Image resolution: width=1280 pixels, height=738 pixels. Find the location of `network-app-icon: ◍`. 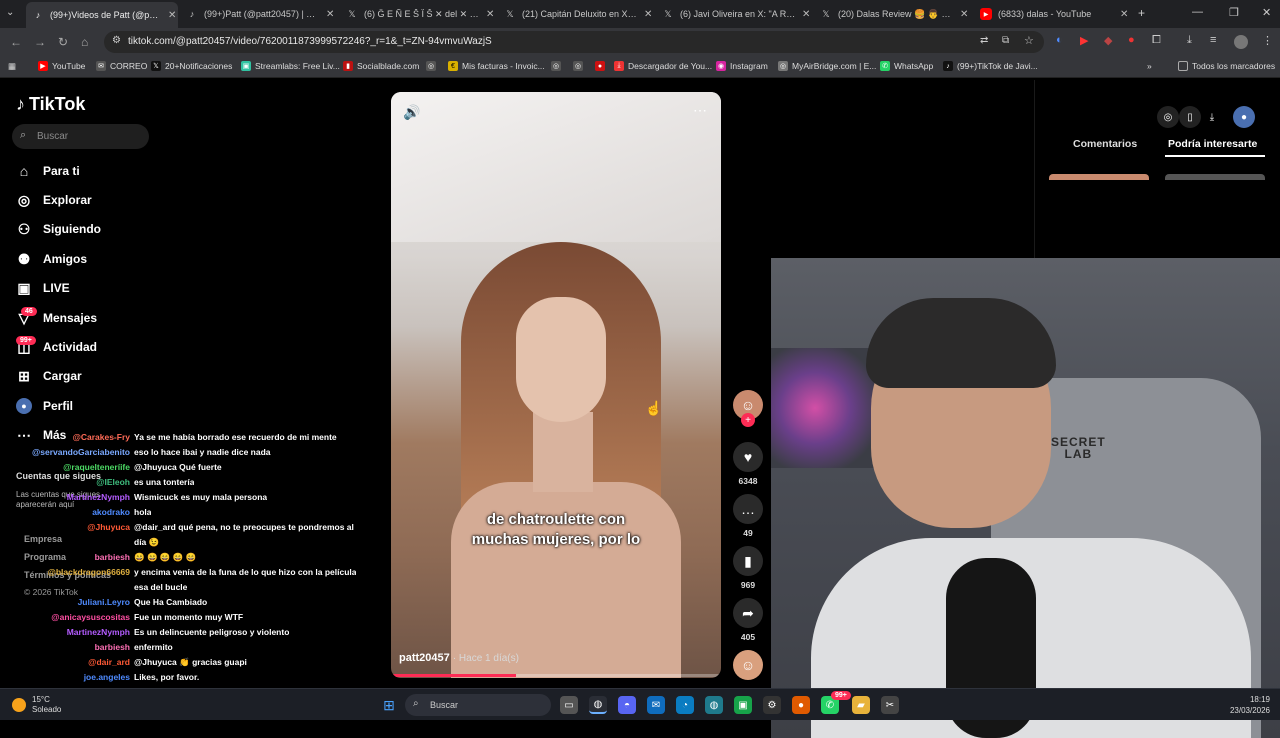

network-app-icon: ◍ is located at coordinates (714, 705).